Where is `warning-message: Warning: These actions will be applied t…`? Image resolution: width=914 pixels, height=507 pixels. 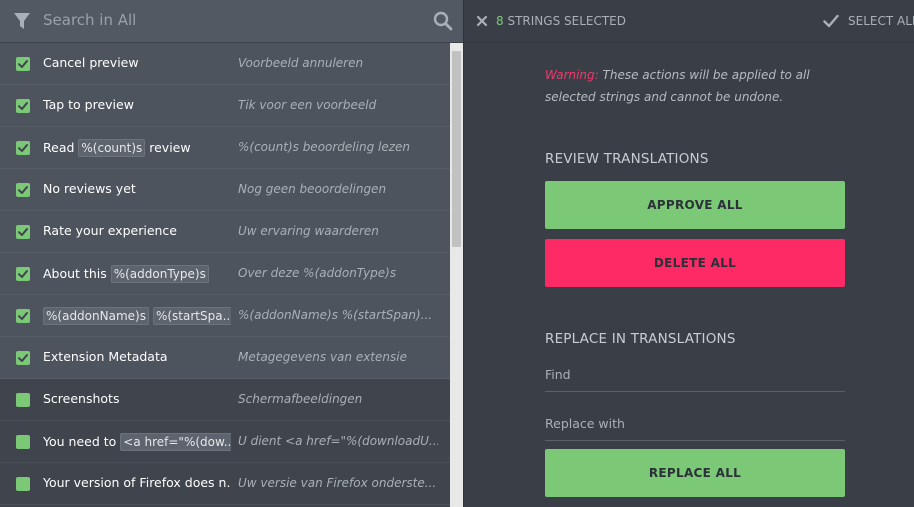 warning-message: Warning: These actions will be applied t… is located at coordinates (700, 86).